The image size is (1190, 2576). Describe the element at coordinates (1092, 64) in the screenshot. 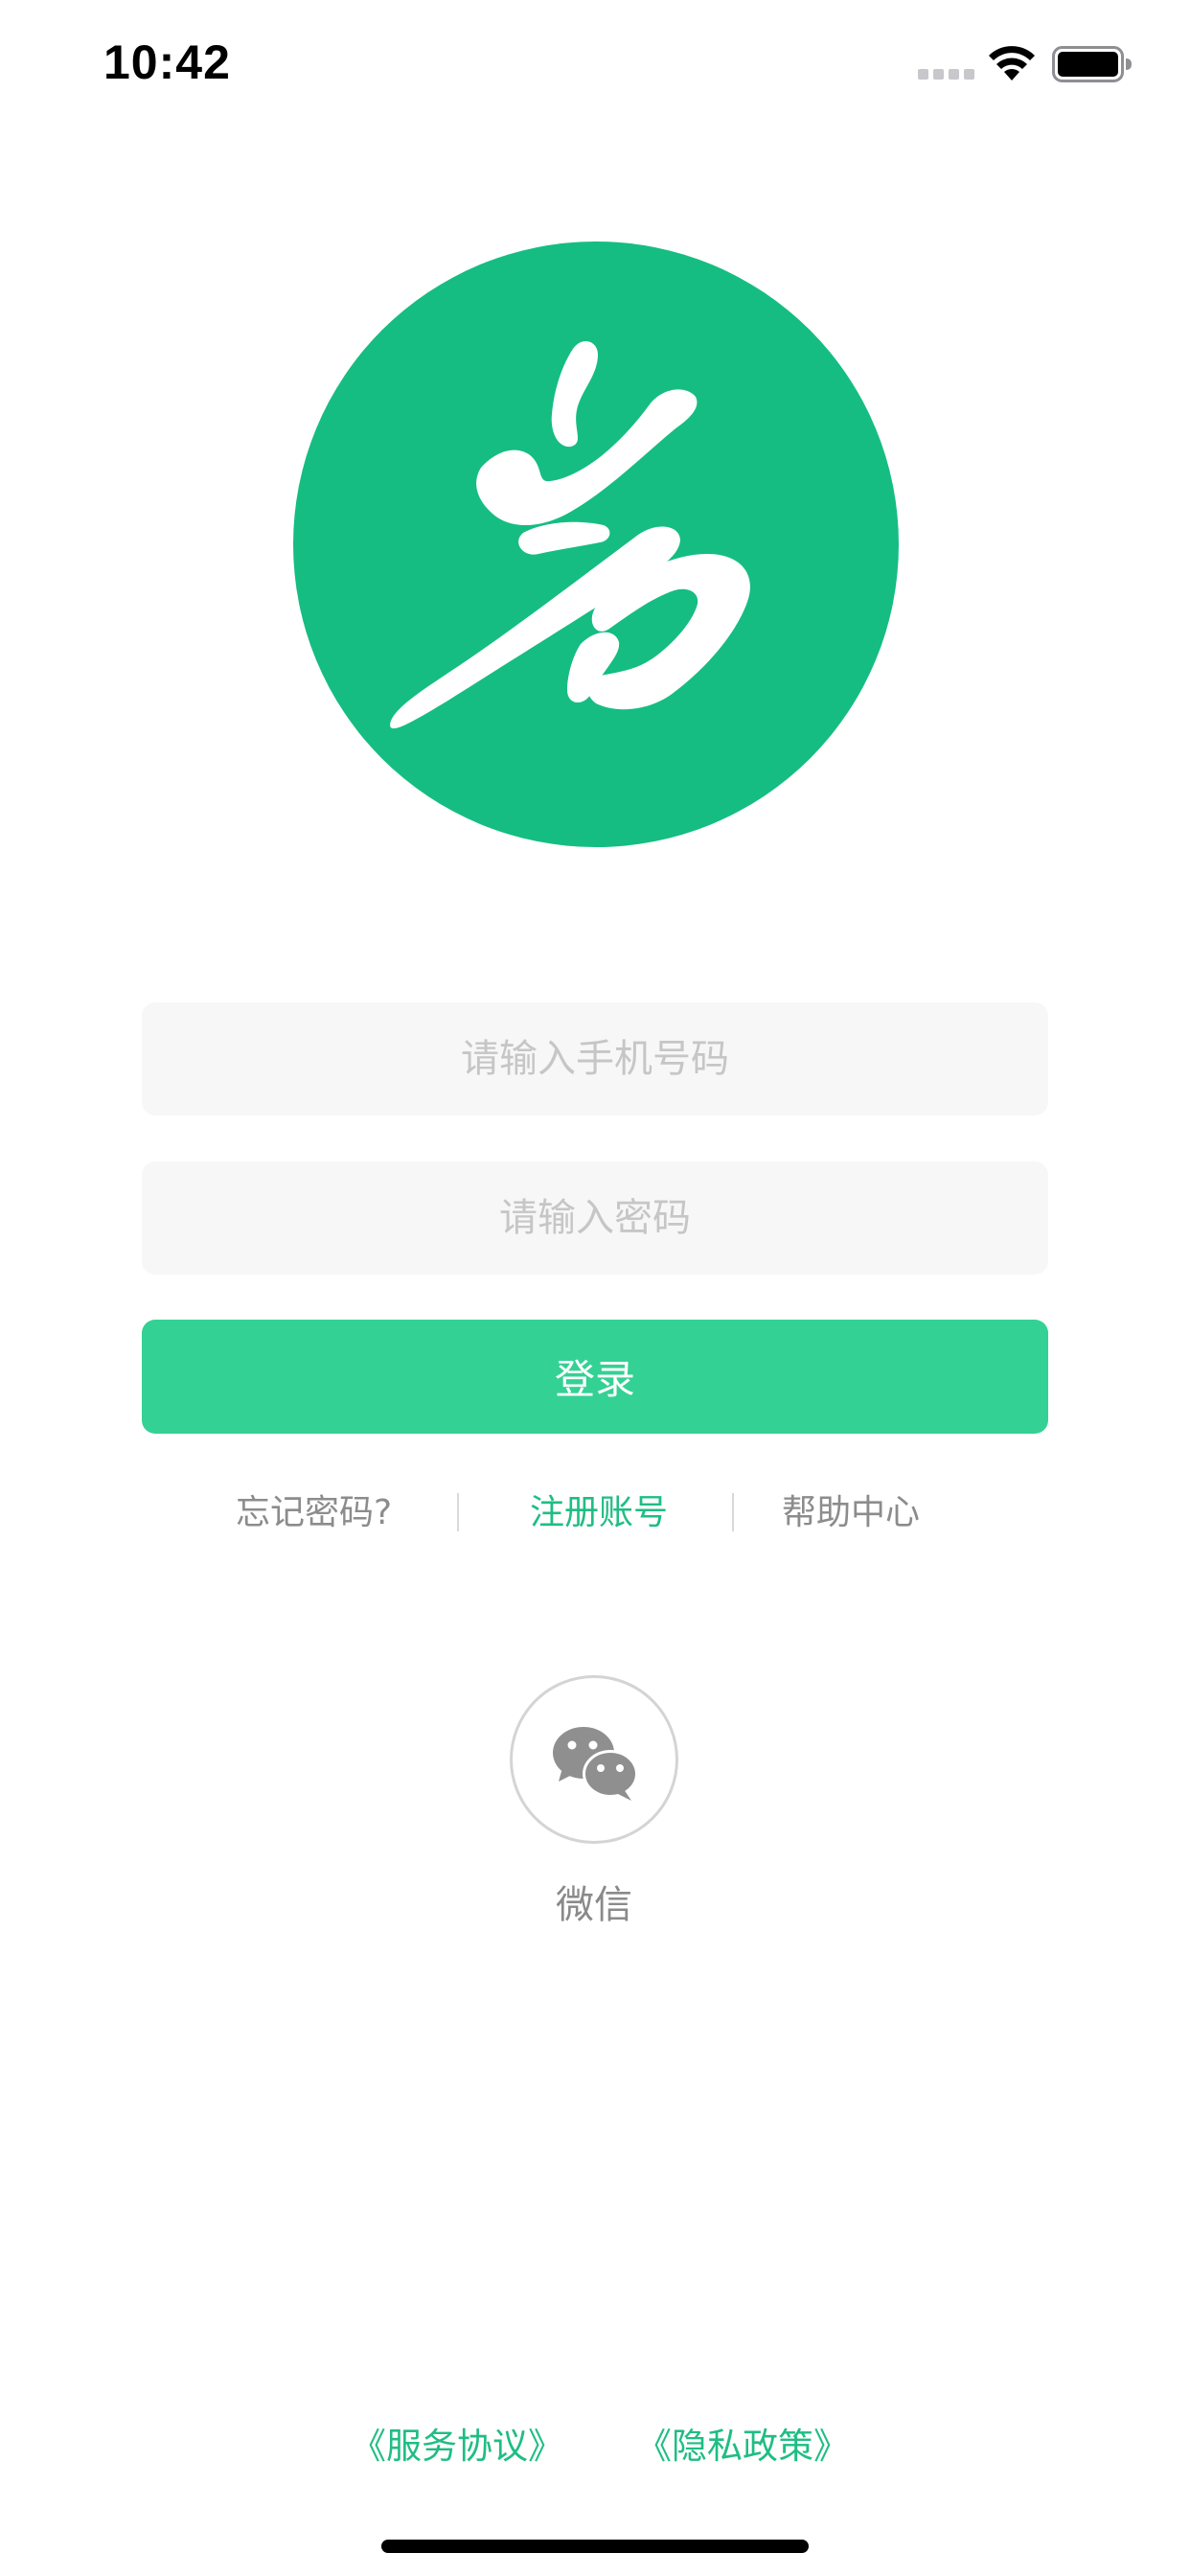

I see `battery-icon` at that location.